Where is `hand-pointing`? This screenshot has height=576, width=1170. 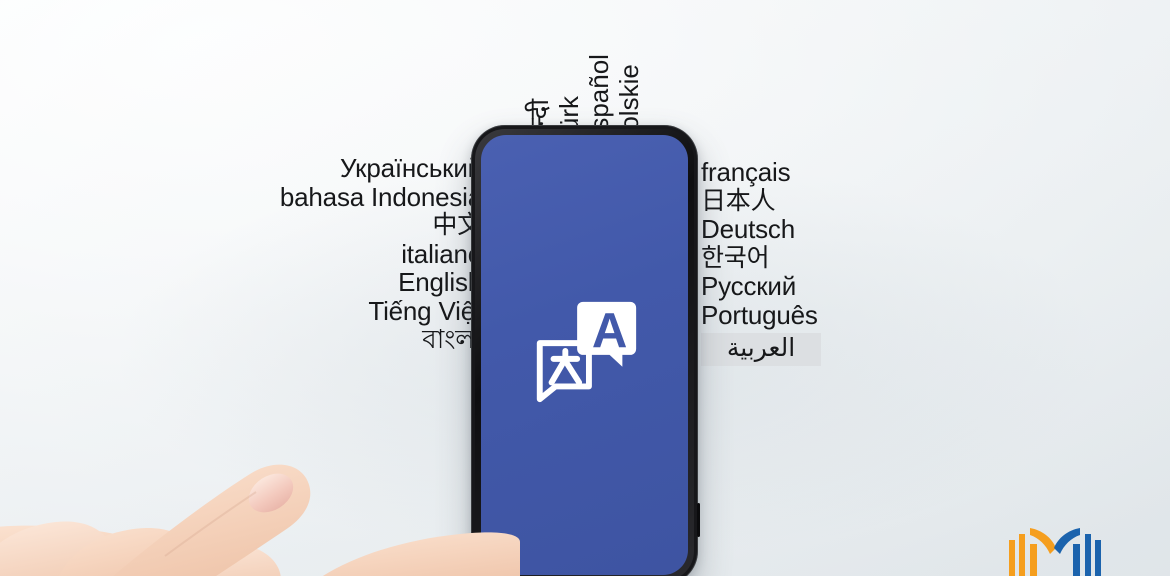
hand-pointing is located at coordinates (260, 520).